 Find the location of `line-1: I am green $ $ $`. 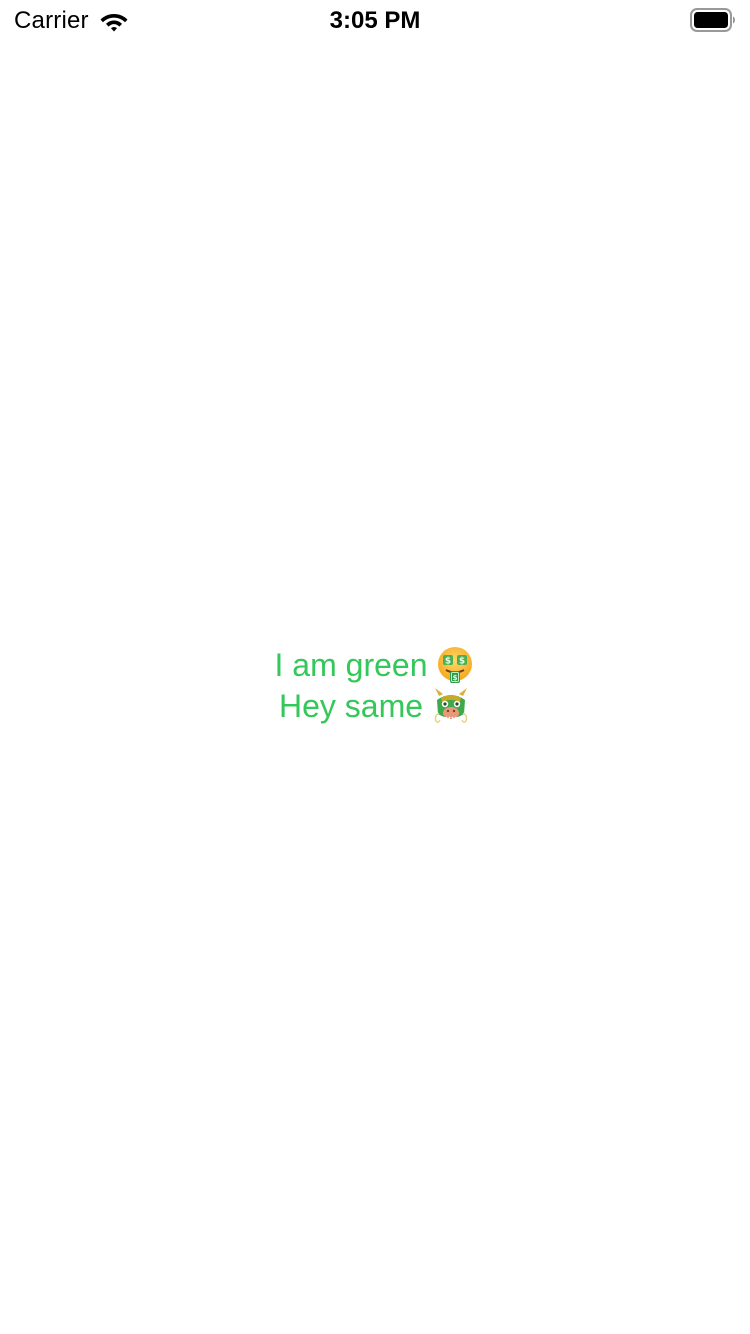

line-1: I am green $ $ $ is located at coordinates (375, 665).